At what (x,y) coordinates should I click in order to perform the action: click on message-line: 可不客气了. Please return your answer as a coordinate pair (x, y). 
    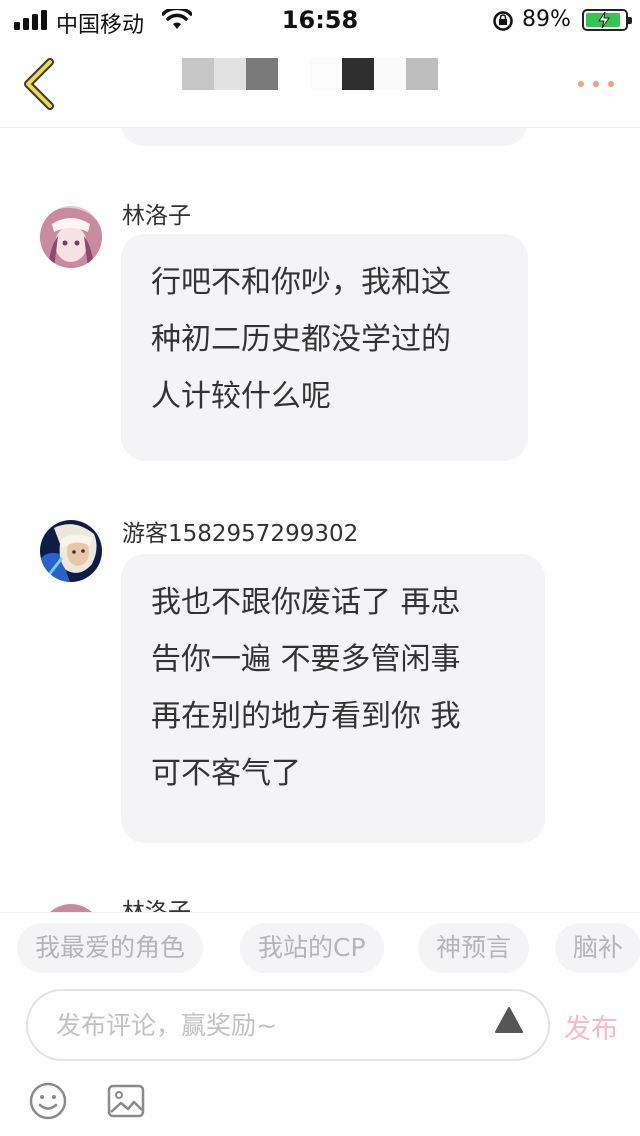
    Looking at the image, I should click on (226, 773).